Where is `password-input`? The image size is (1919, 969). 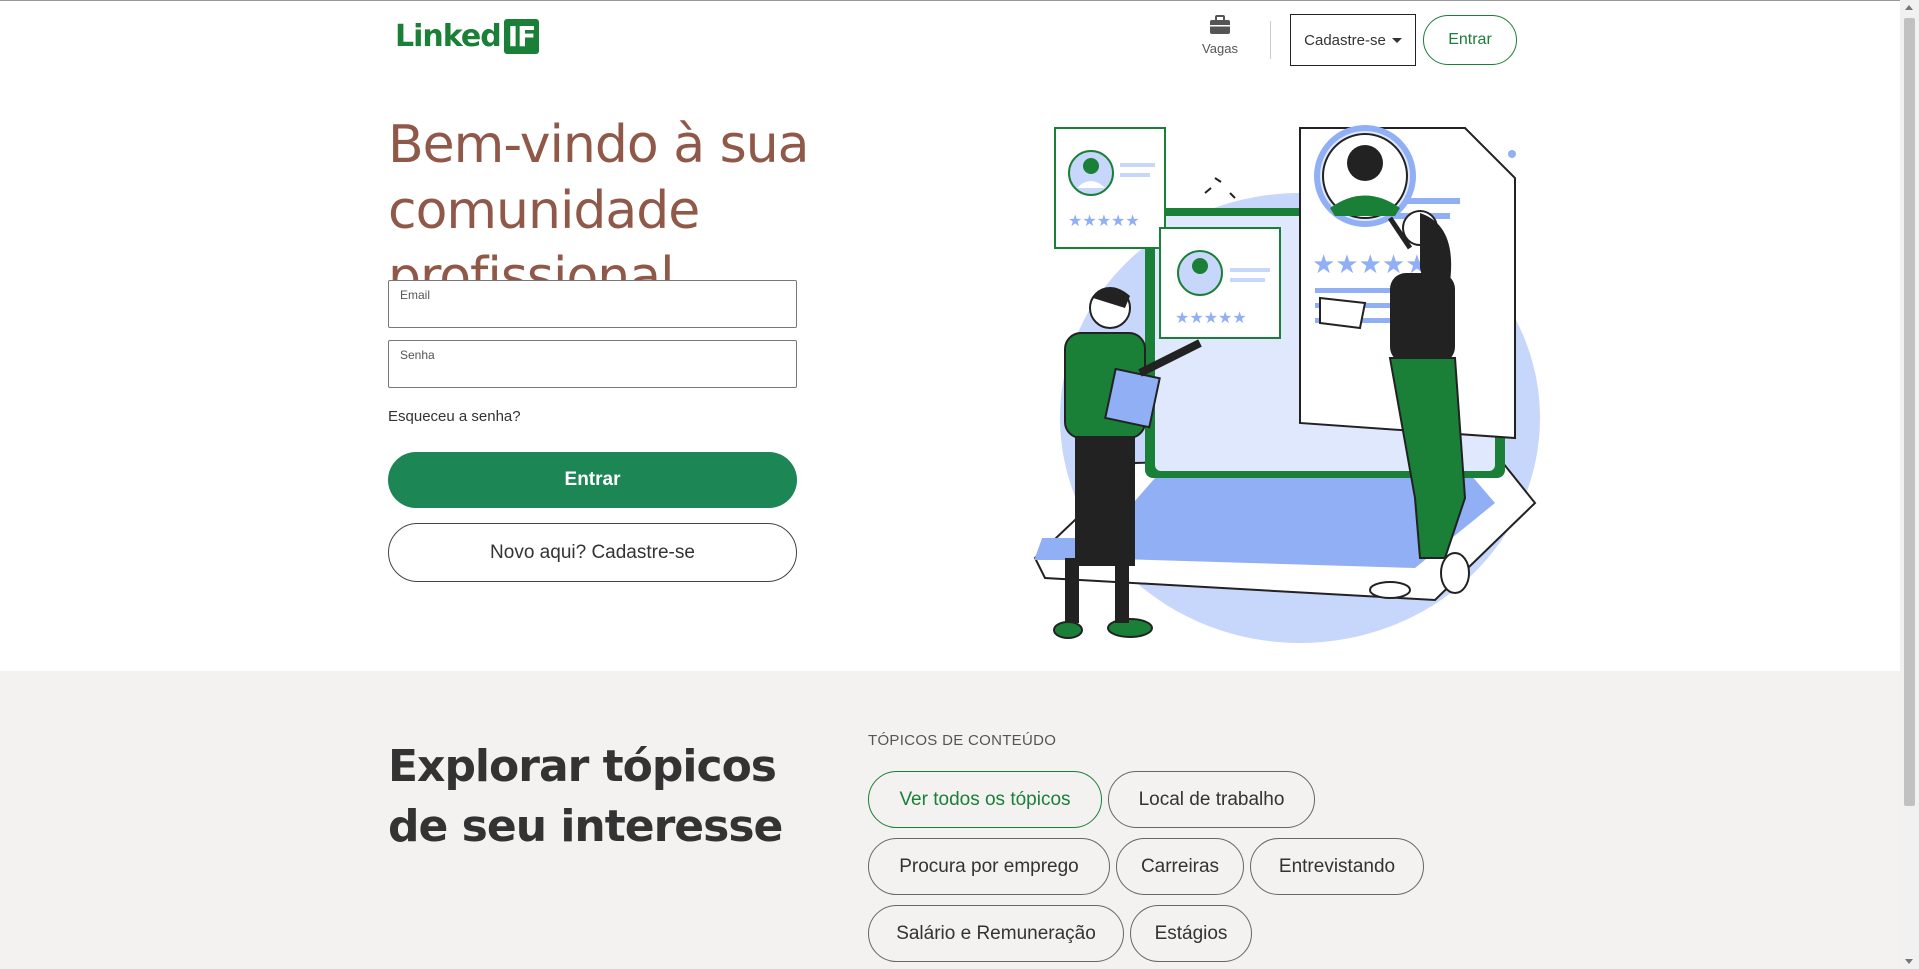 password-input is located at coordinates (591, 374).